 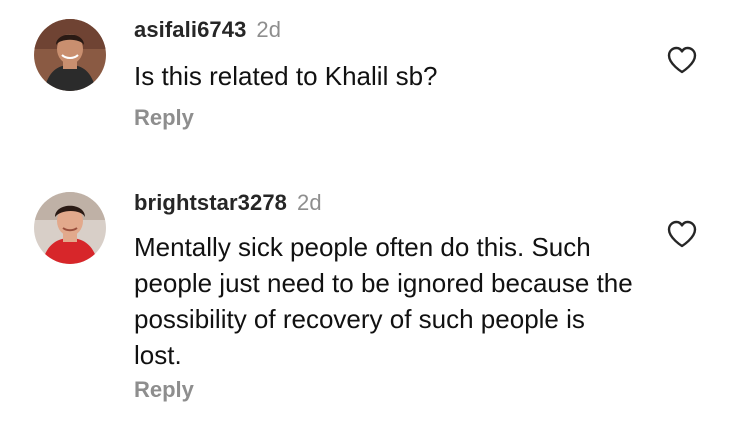 What do you see at coordinates (210, 202) in the screenshot?
I see `username-link: brightstar3278` at bounding box center [210, 202].